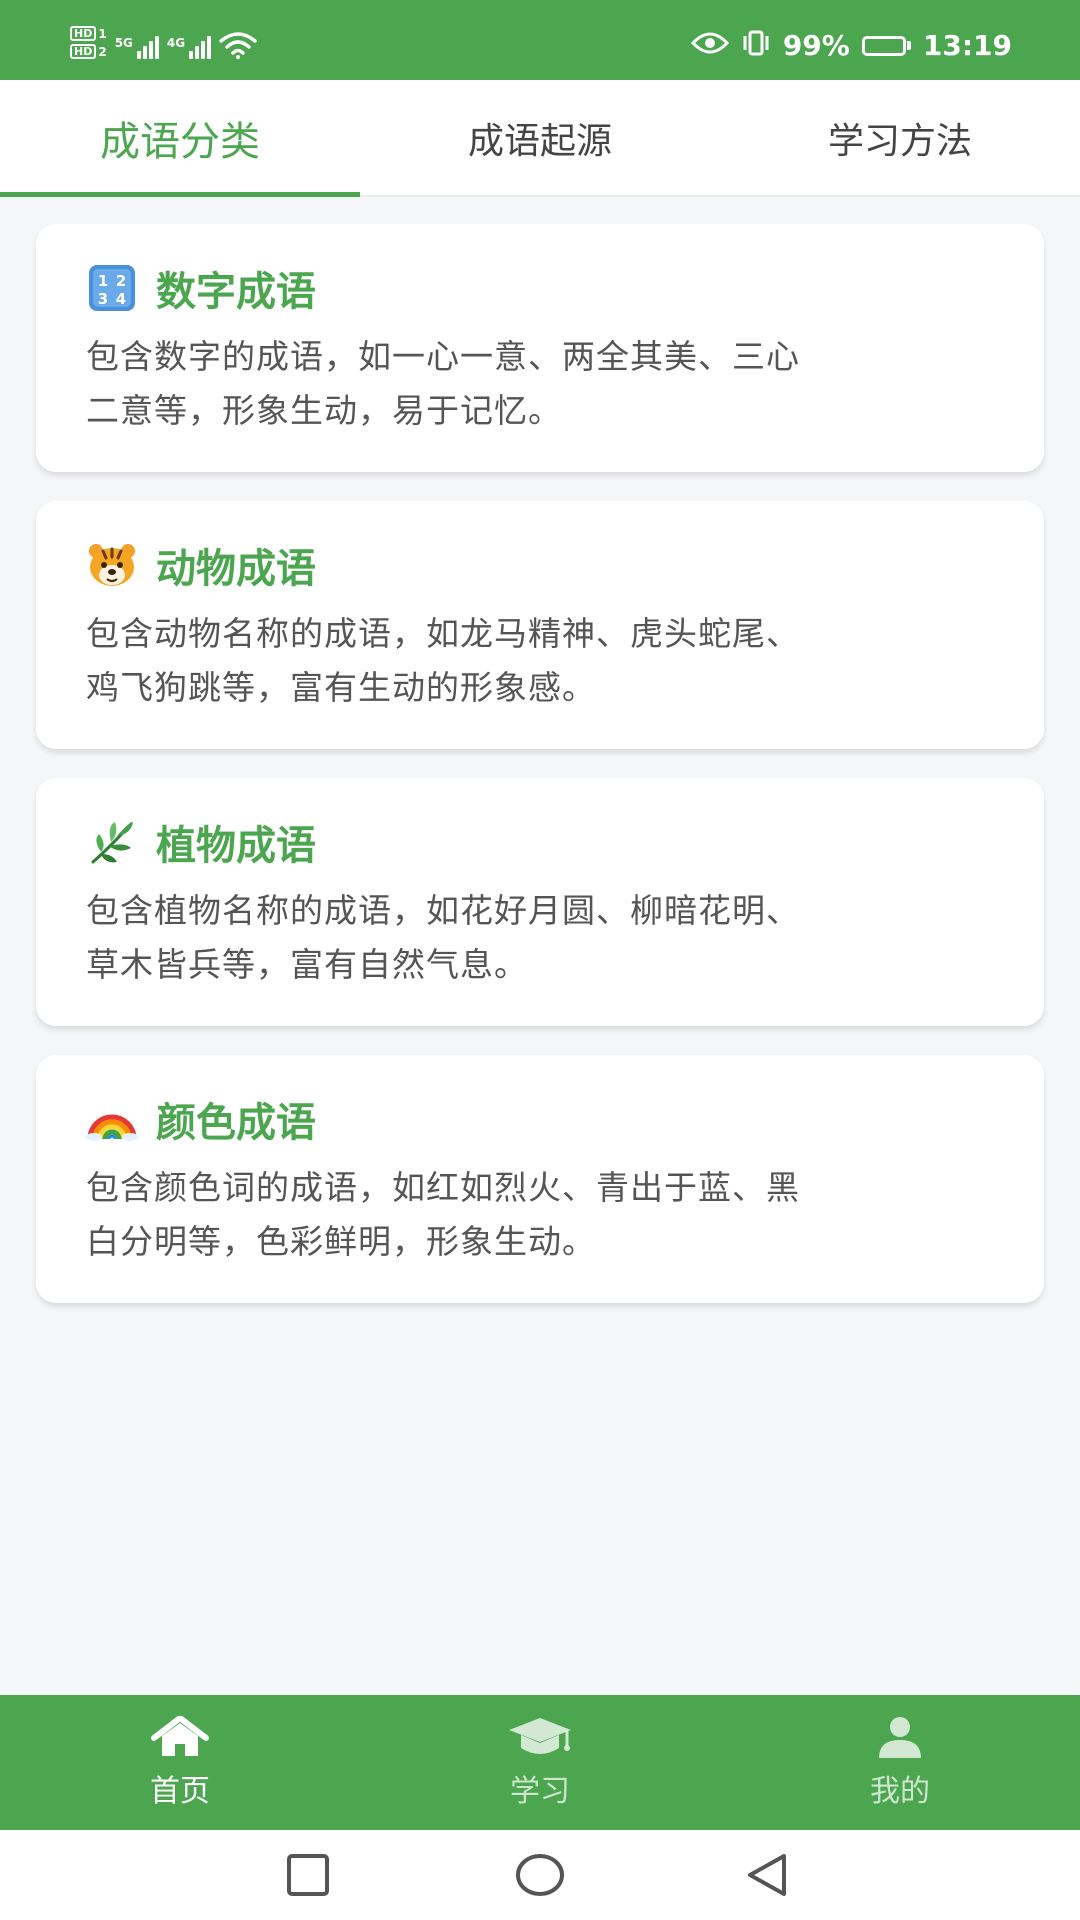 Image resolution: width=1080 pixels, height=1920 pixels. Describe the element at coordinates (900, 1737) in the screenshot. I see `user-icon` at that location.